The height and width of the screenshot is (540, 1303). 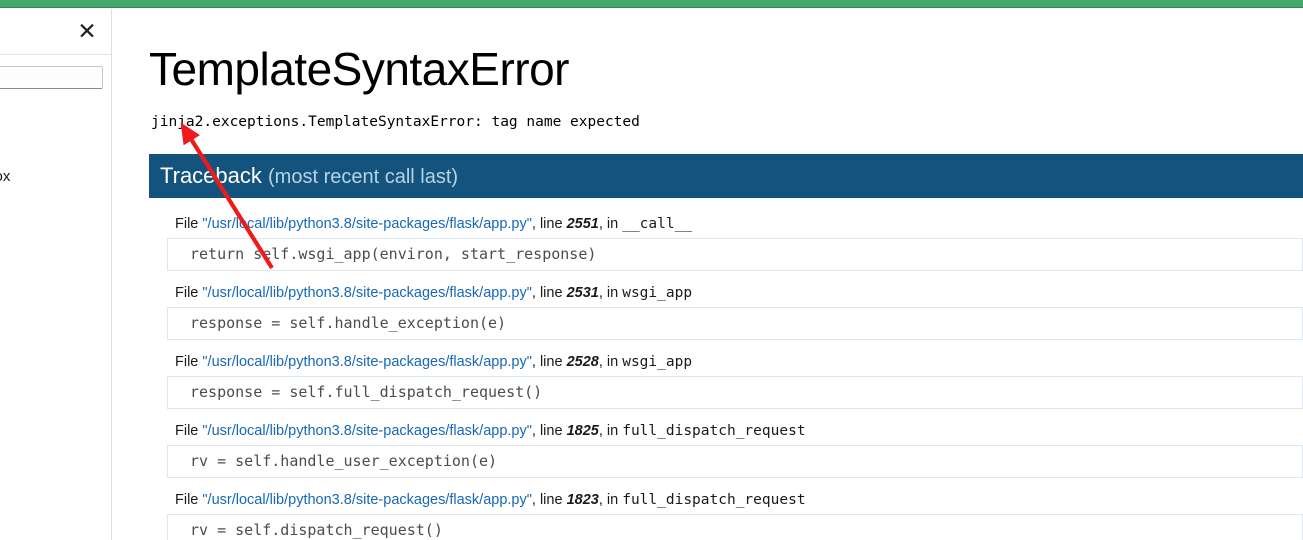 I want to click on traceback-line-number: 2551, so click(x=582, y=224).